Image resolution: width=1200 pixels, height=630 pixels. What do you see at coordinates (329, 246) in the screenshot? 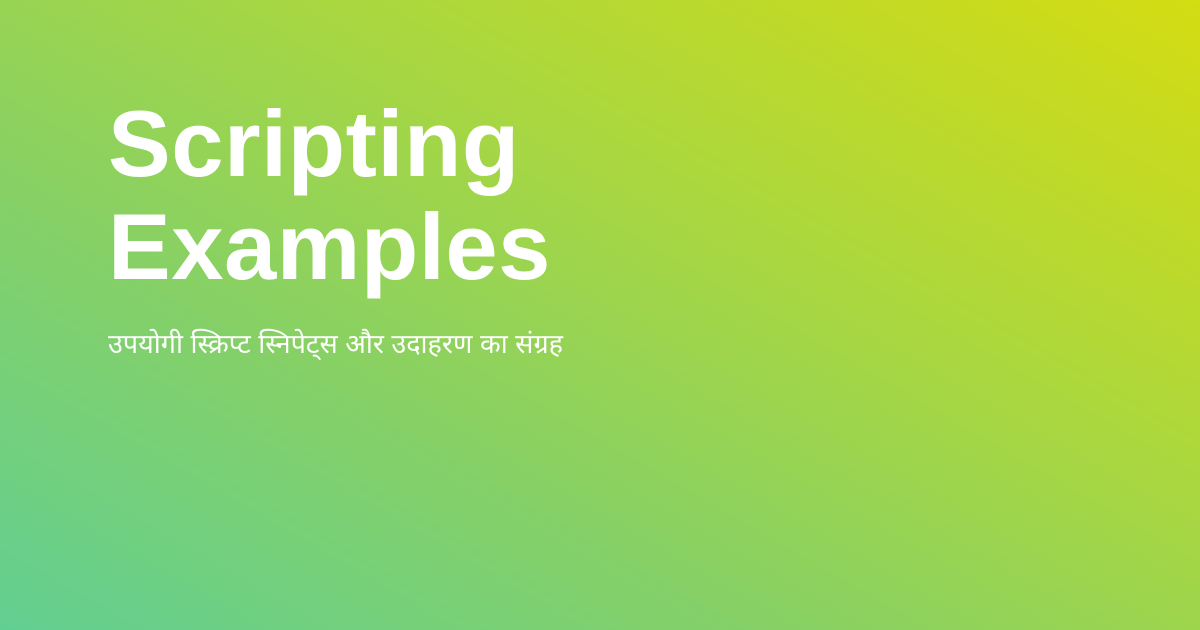
I see `title-line-2: Examples` at bounding box center [329, 246].